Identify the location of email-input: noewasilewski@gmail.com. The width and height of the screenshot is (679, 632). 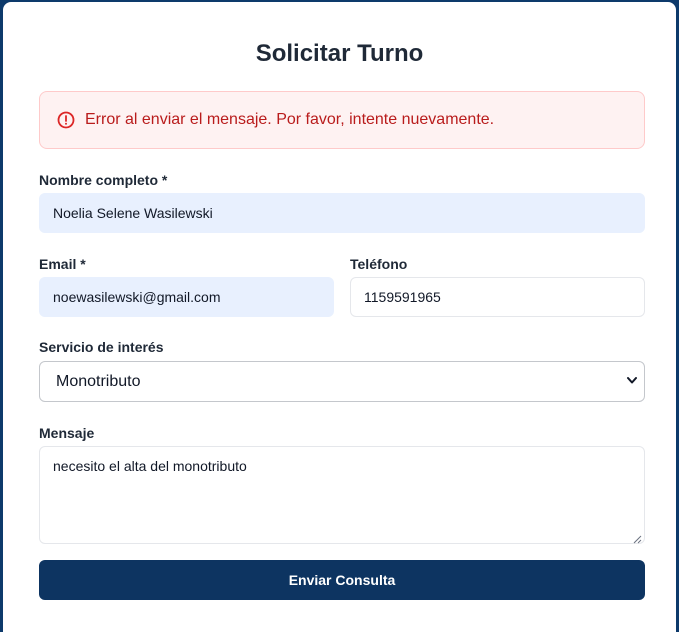
(186, 297).